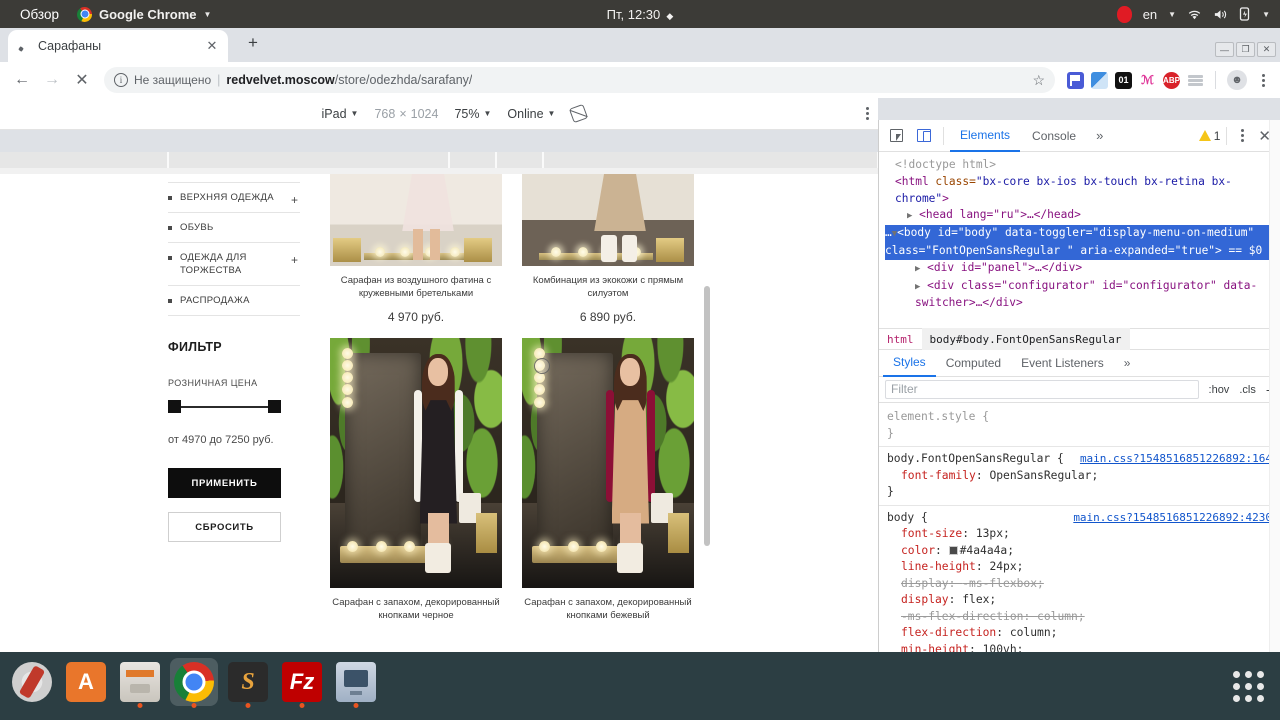  I want to click on launcher-google-chrome-icon, so click(194, 683).